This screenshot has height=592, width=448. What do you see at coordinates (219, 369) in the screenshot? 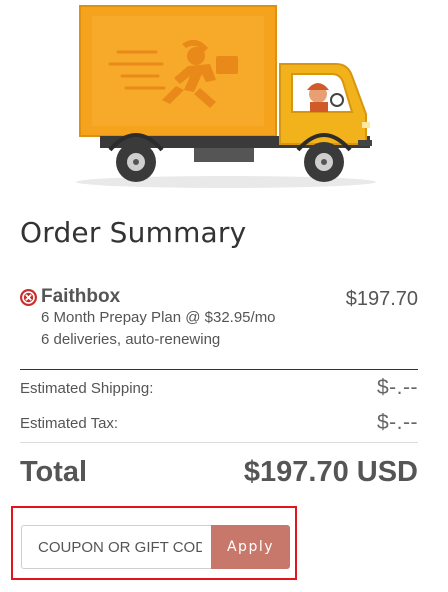
I see `divider` at bounding box center [219, 369].